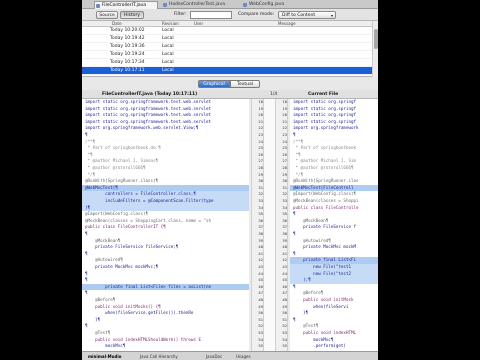 The height and width of the screenshot is (360, 480). I want to click on bottom-tab-usages: Usages, so click(243, 356).